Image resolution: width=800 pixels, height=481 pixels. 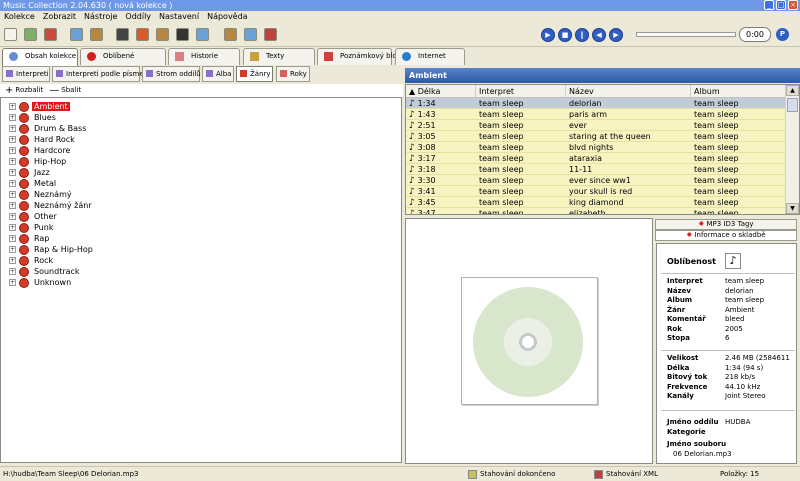 I want to click on tree-item-genre: + Hip-Hop, so click(x=38, y=161).